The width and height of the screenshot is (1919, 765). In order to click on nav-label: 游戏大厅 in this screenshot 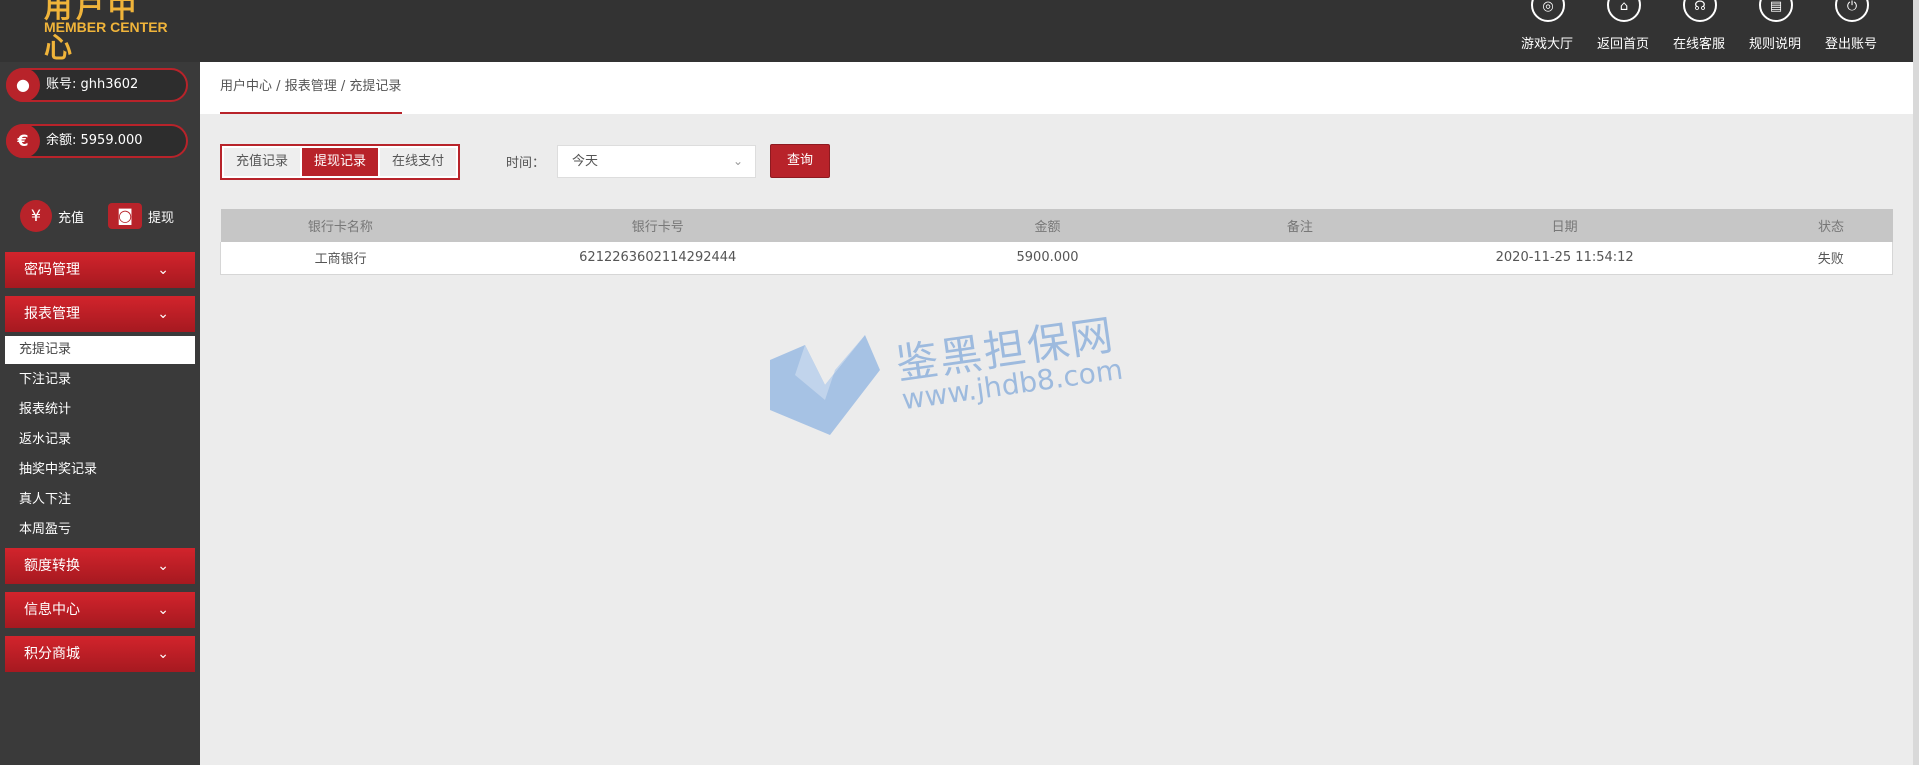, I will do `click(1546, 44)`.